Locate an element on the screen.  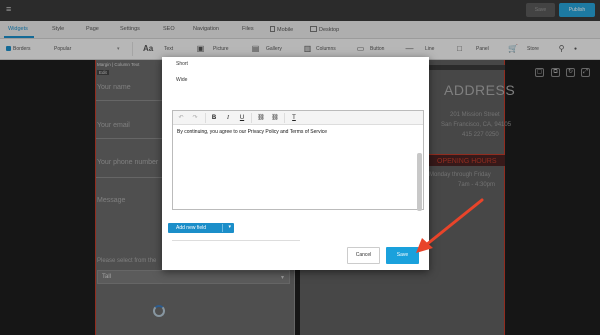
dialog-scrollbar is located at coordinates (419, 182).